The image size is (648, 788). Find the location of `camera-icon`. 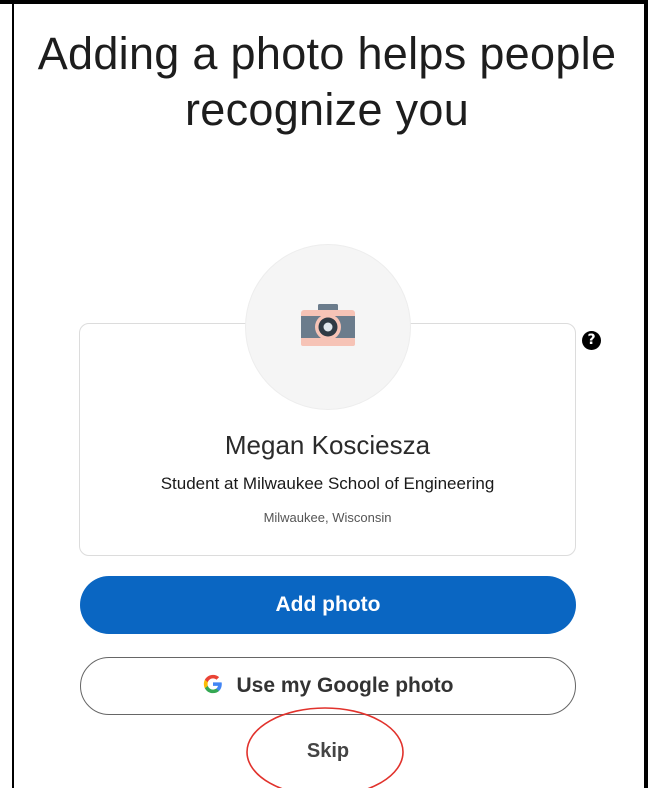

camera-icon is located at coordinates (328, 325).